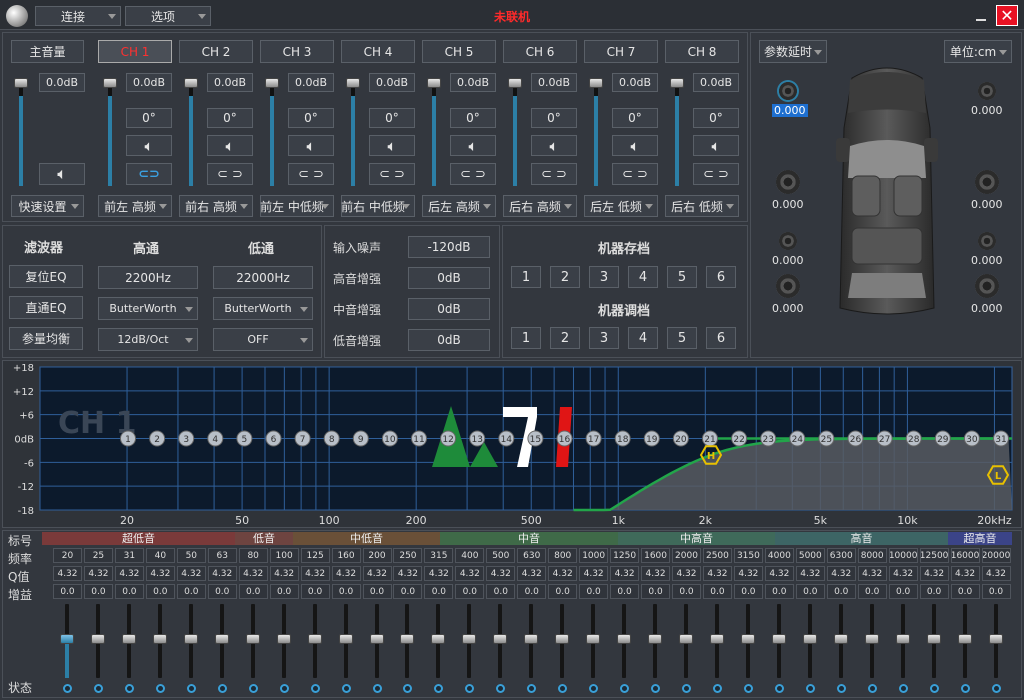  Describe the element at coordinates (540, 206) in the screenshot. I see `channel-type-dropdown: 后右 高频` at that location.